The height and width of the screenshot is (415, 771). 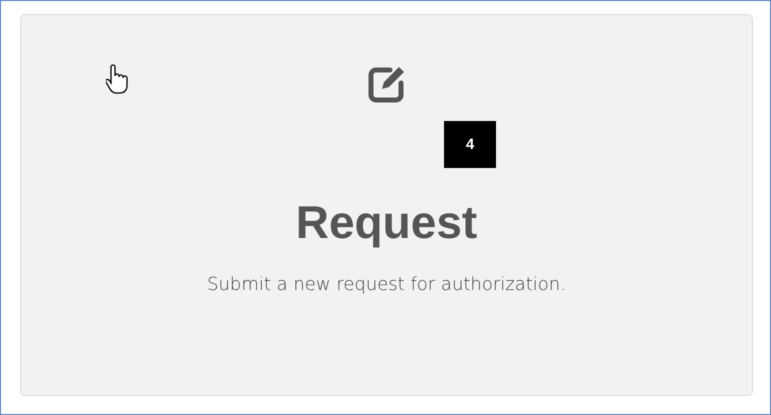 What do you see at coordinates (386, 285) in the screenshot?
I see `card-description: Submit a new request for authorization.` at bounding box center [386, 285].